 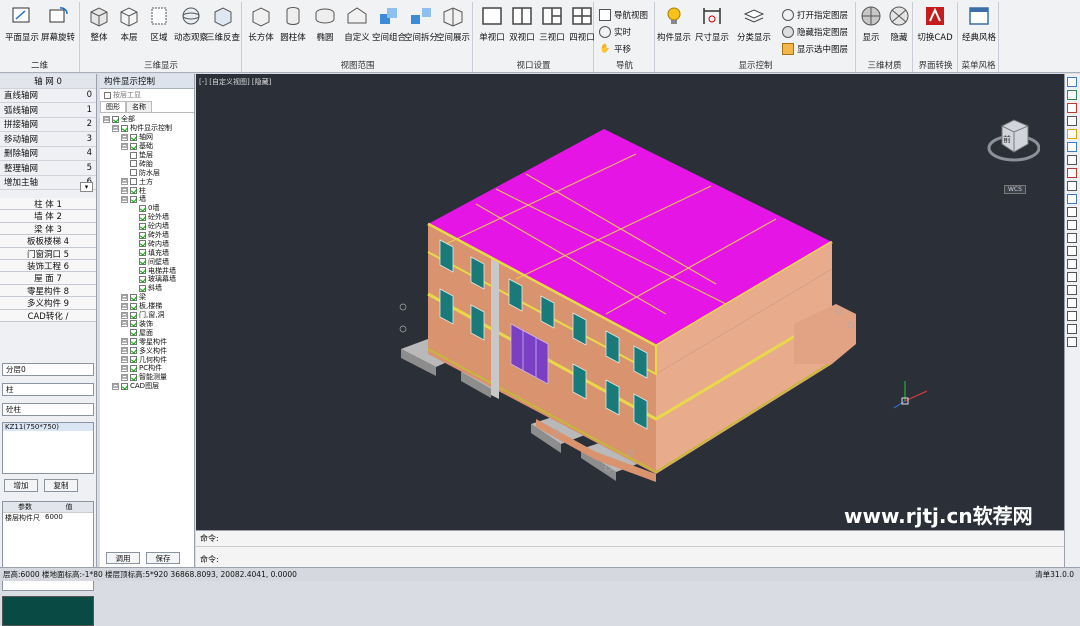 I want to click on pan-button: ✋ 平移, so click(x=615, y=48).